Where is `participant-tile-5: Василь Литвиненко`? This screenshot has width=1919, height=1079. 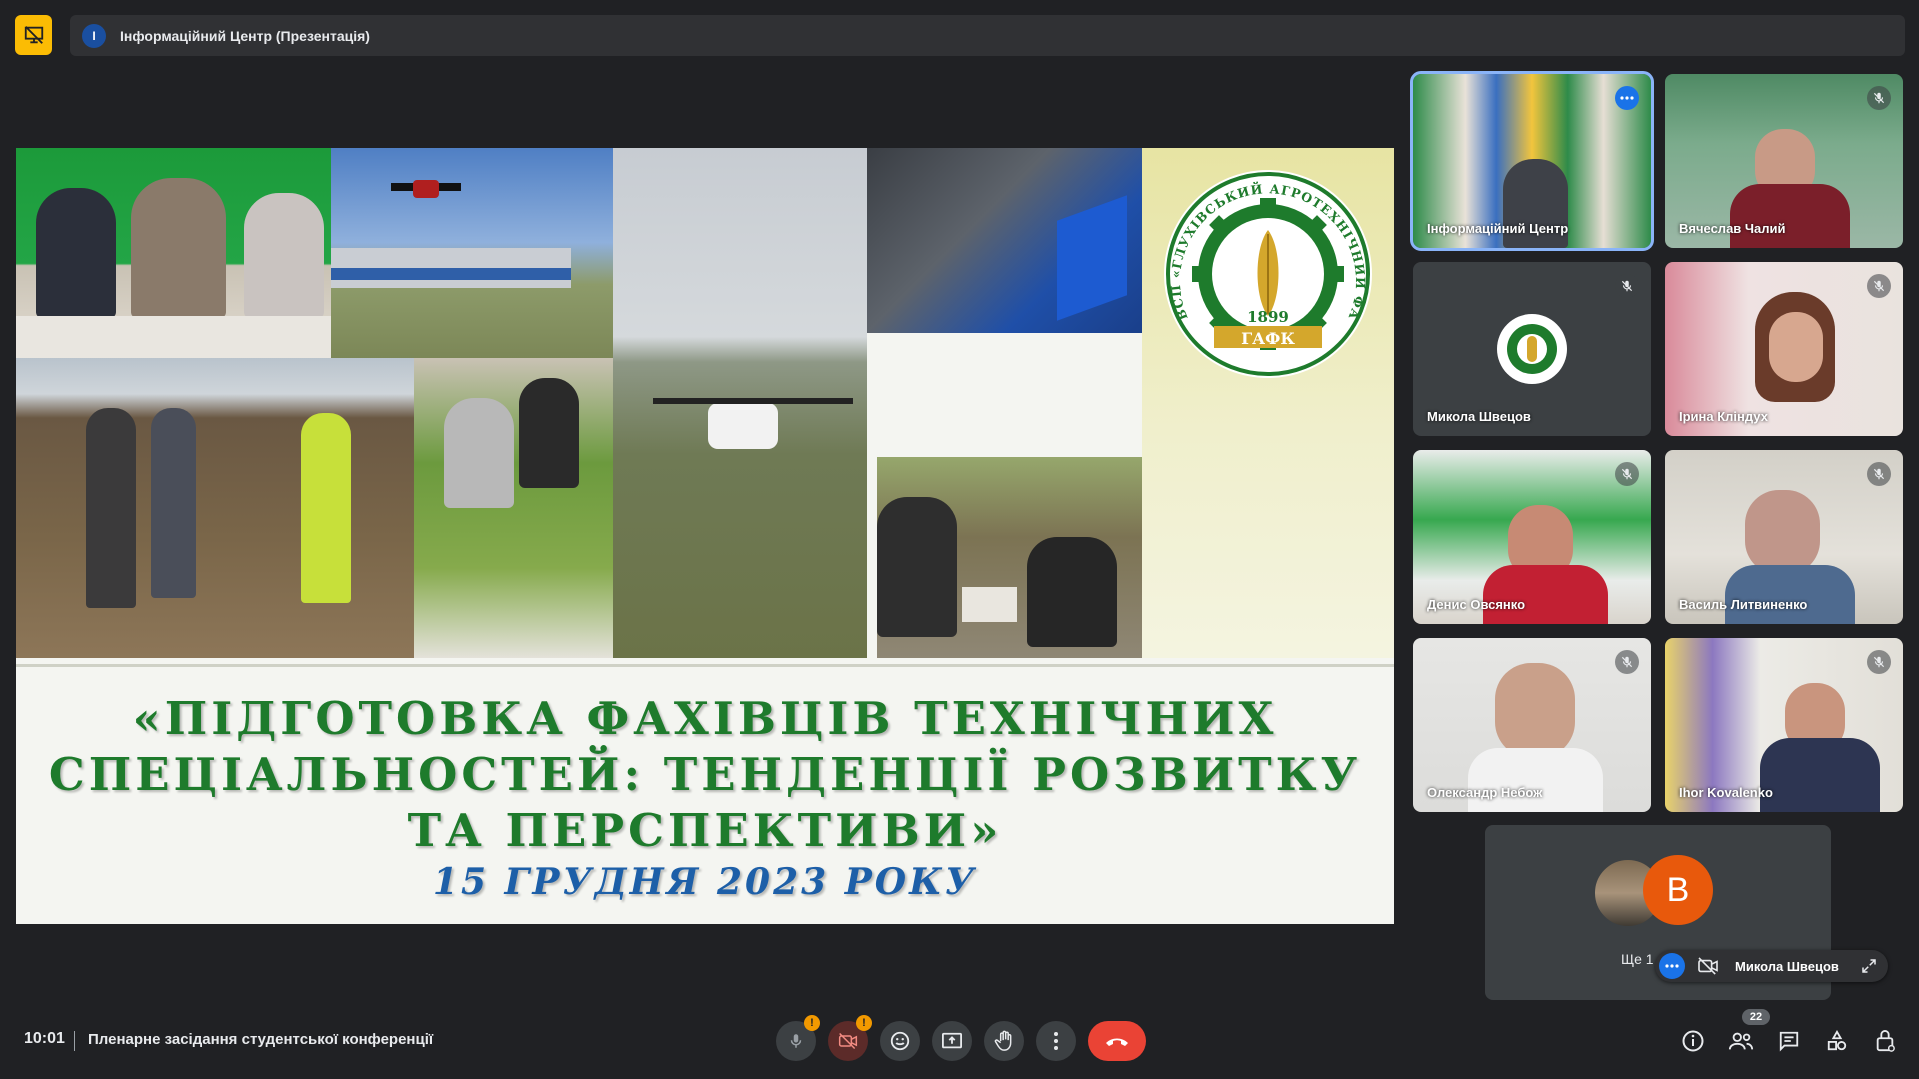 participant-tile-5: Василь Литвиненко is located at coordinates (1784, 537).